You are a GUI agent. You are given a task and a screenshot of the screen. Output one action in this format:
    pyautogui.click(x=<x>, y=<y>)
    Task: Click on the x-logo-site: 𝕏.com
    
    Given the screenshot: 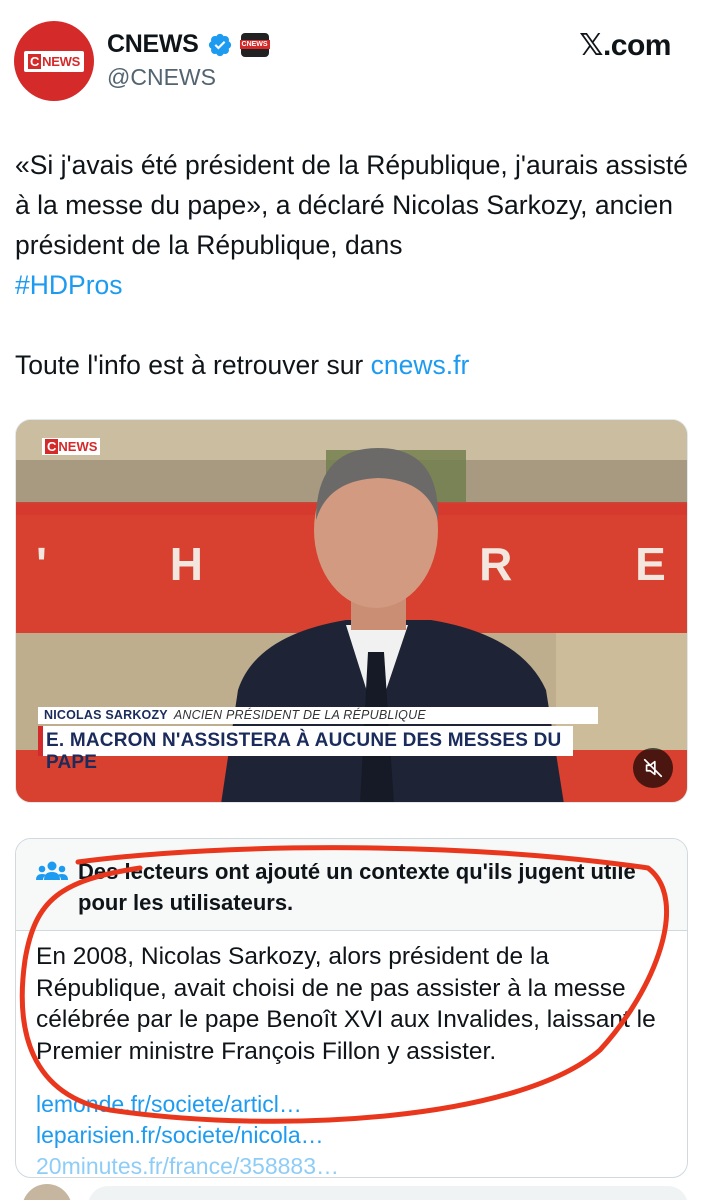 What is the action you would take?
    pyautogui.click(x=625, y=45)
    